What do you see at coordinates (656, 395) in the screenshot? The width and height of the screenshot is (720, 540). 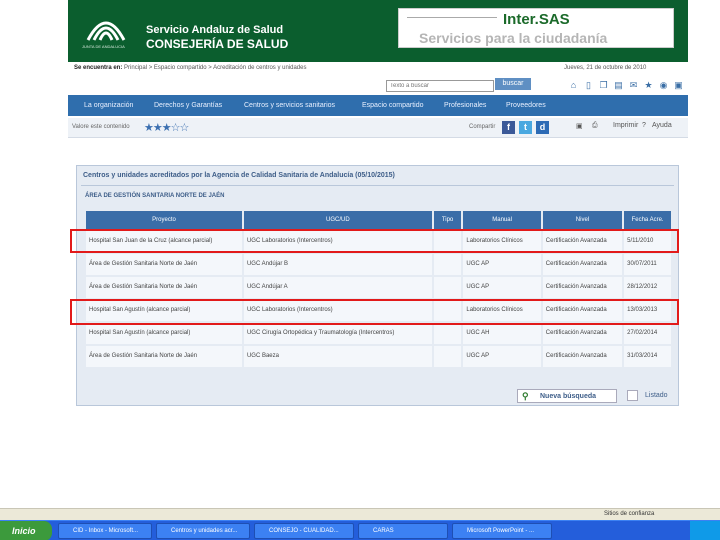 I see `listado-label: Listado` at bounding box center [656, 395].